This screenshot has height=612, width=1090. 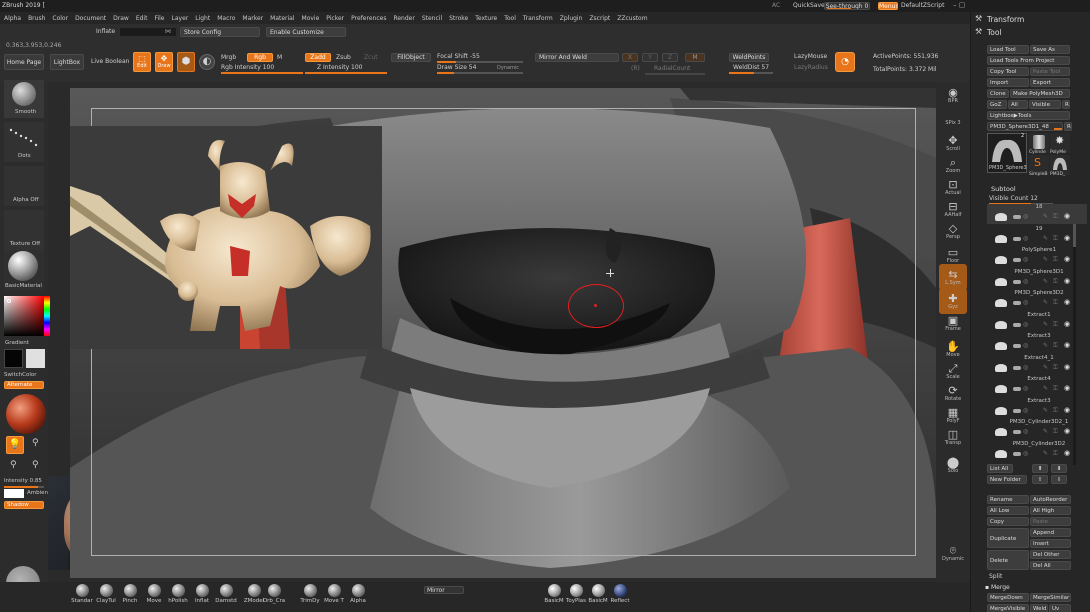 What do you see at coordinates (1037, 429) in the screenshot?
I see `subtool-row: ◎✎⚿◉PM3D_Cylinder3D2_1` at bounding box center [1037, 429].